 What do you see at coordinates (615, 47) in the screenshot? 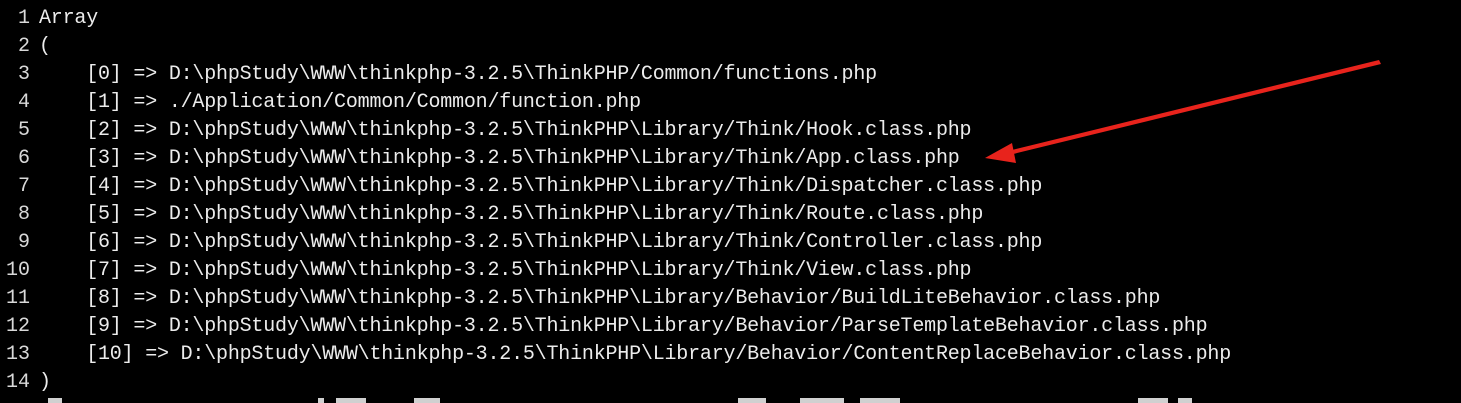
I see `output-line: 2(` at bounding box center [615, 47].